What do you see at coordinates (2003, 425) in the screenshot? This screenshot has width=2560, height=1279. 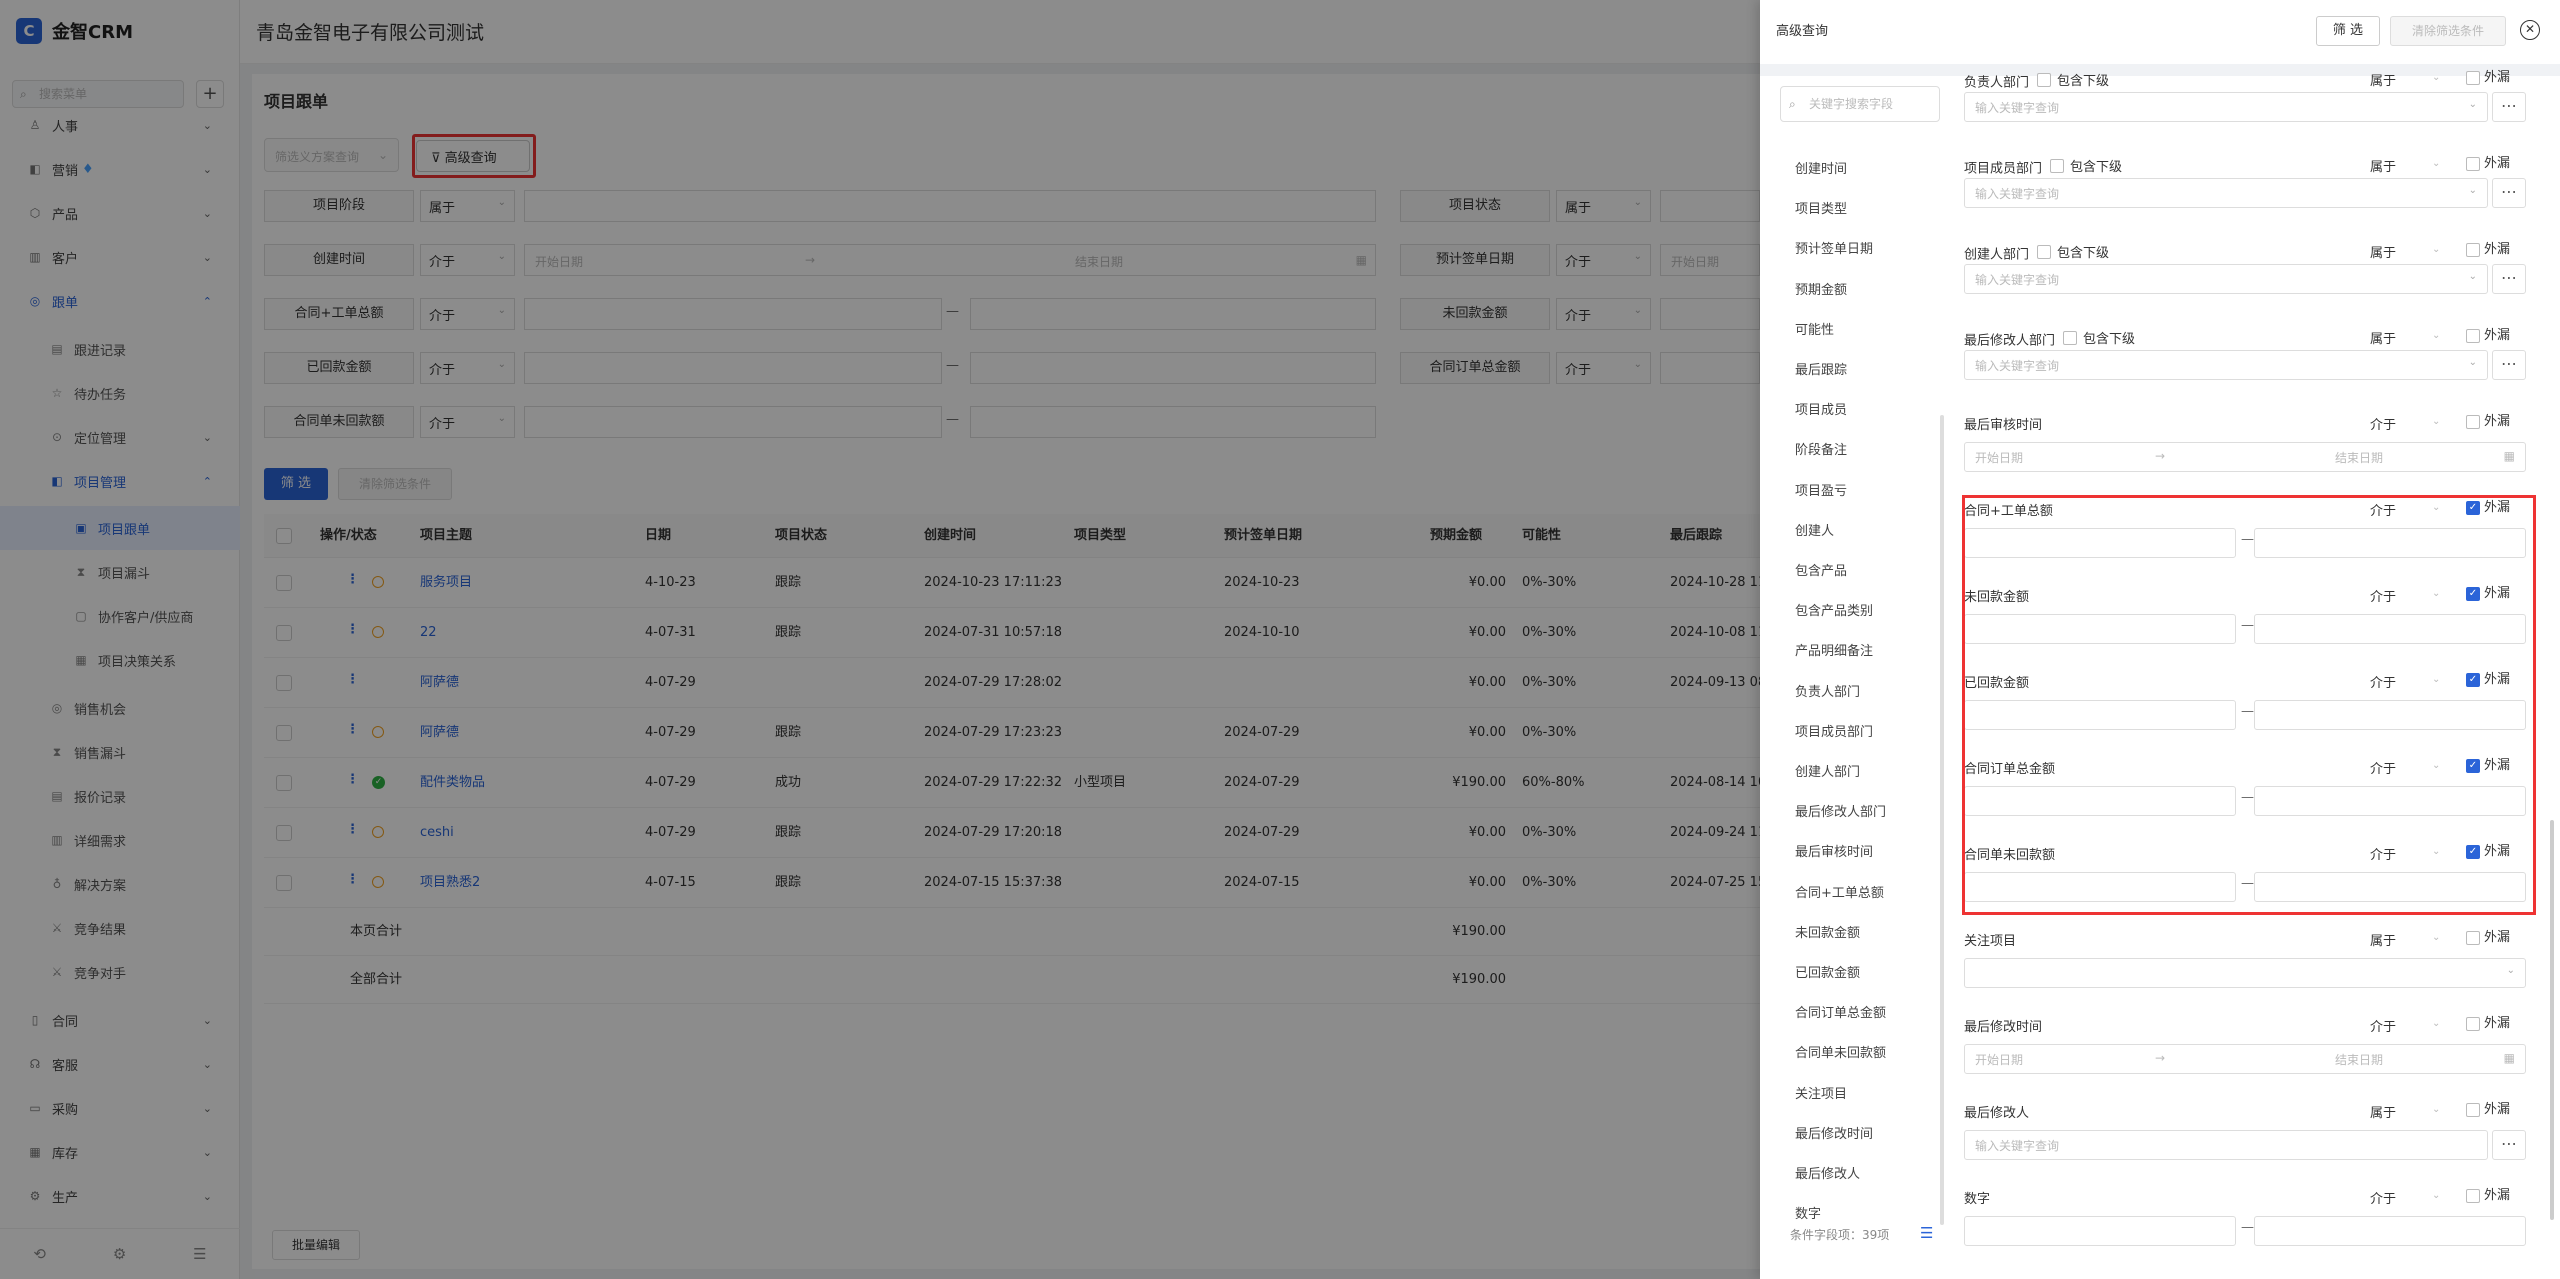 I see `condition-label: 最后审核时间` at bounding box center [2003, 425].